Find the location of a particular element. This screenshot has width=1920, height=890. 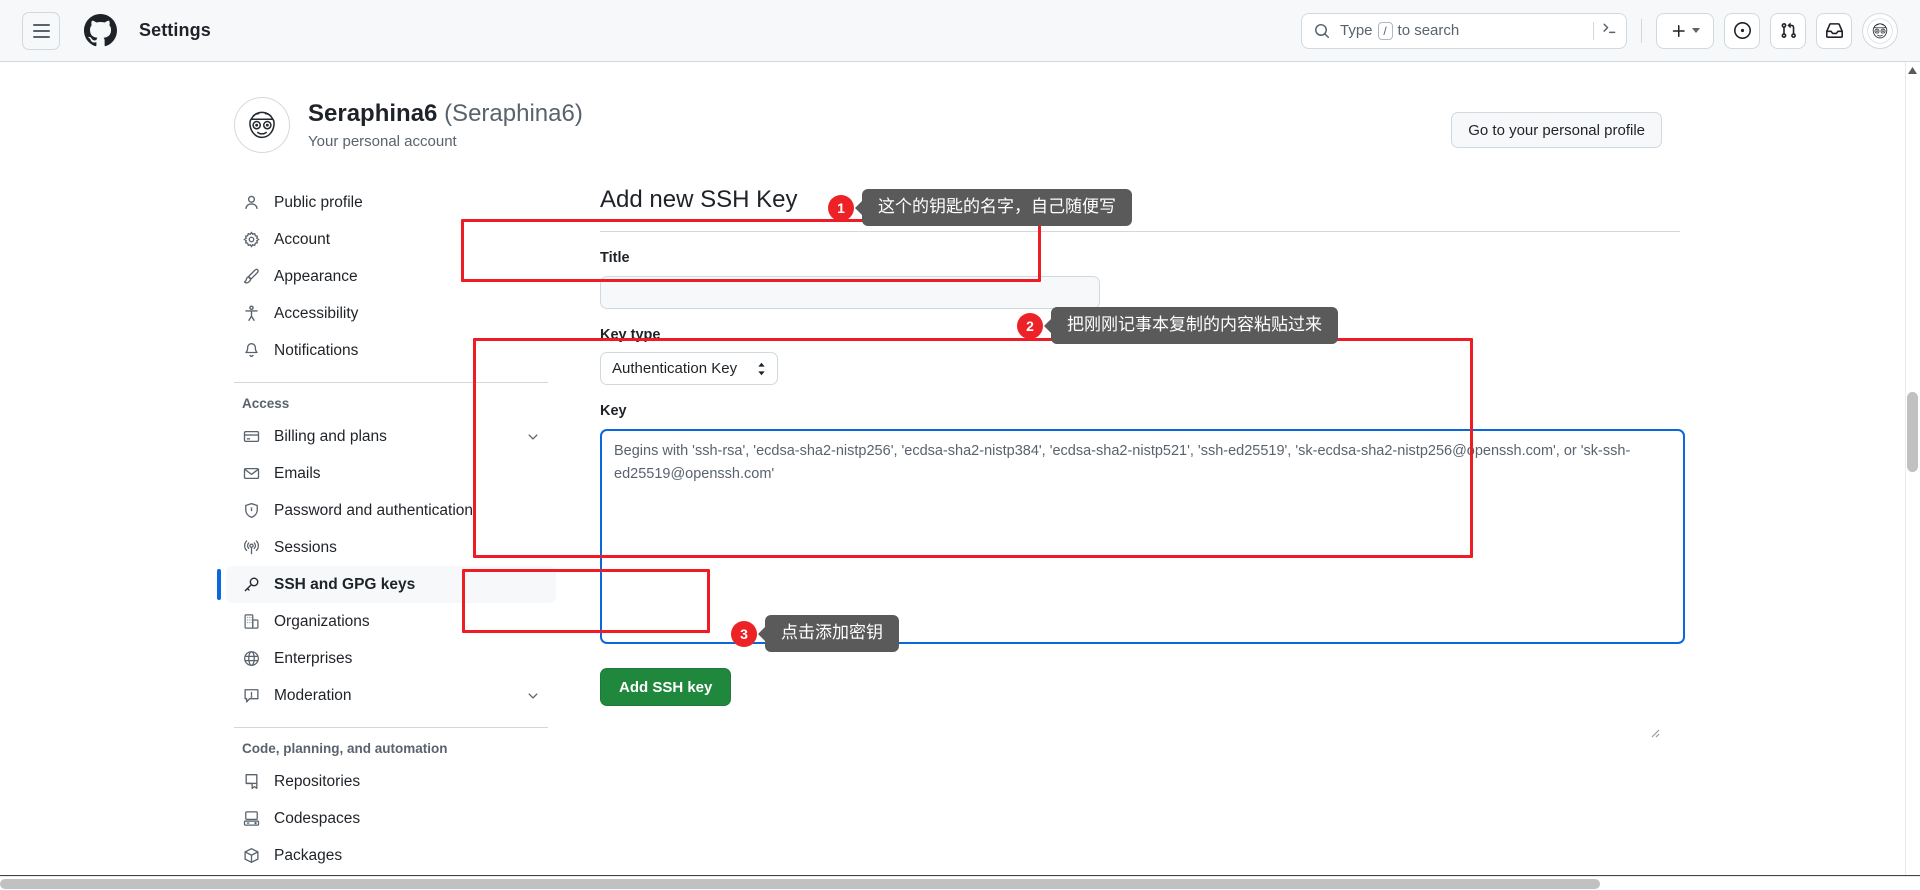

vertical-scrollbar-thumb is located at coordinates (1912, 432).